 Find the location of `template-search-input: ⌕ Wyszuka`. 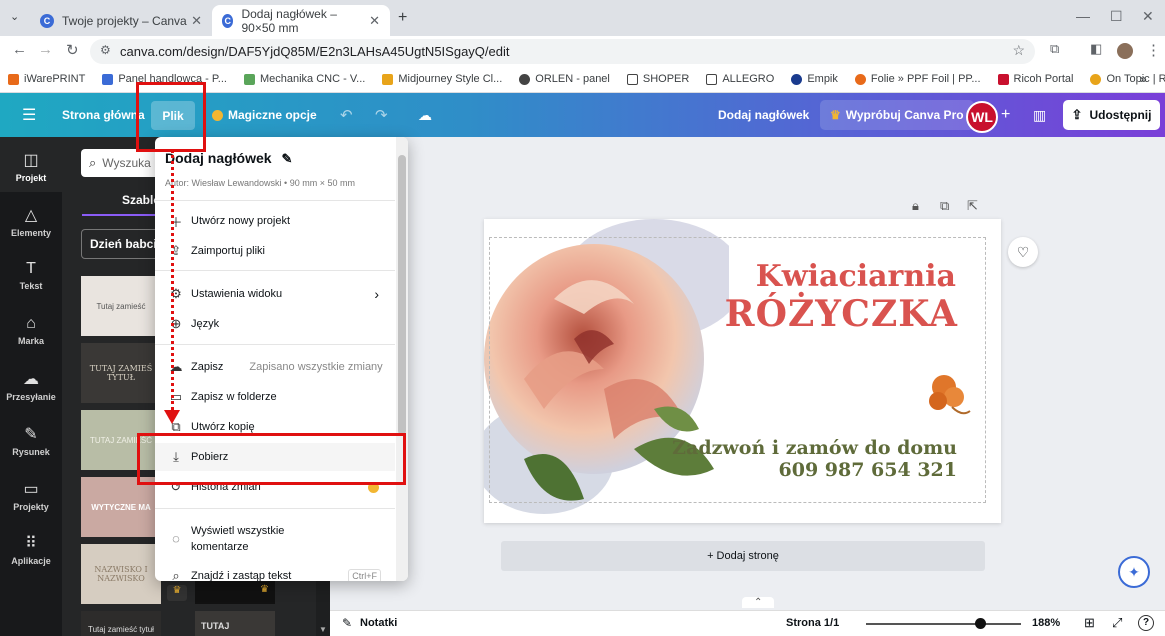

template-search-input: ⌕ Wyszuka is located at coordinates (121, 163).